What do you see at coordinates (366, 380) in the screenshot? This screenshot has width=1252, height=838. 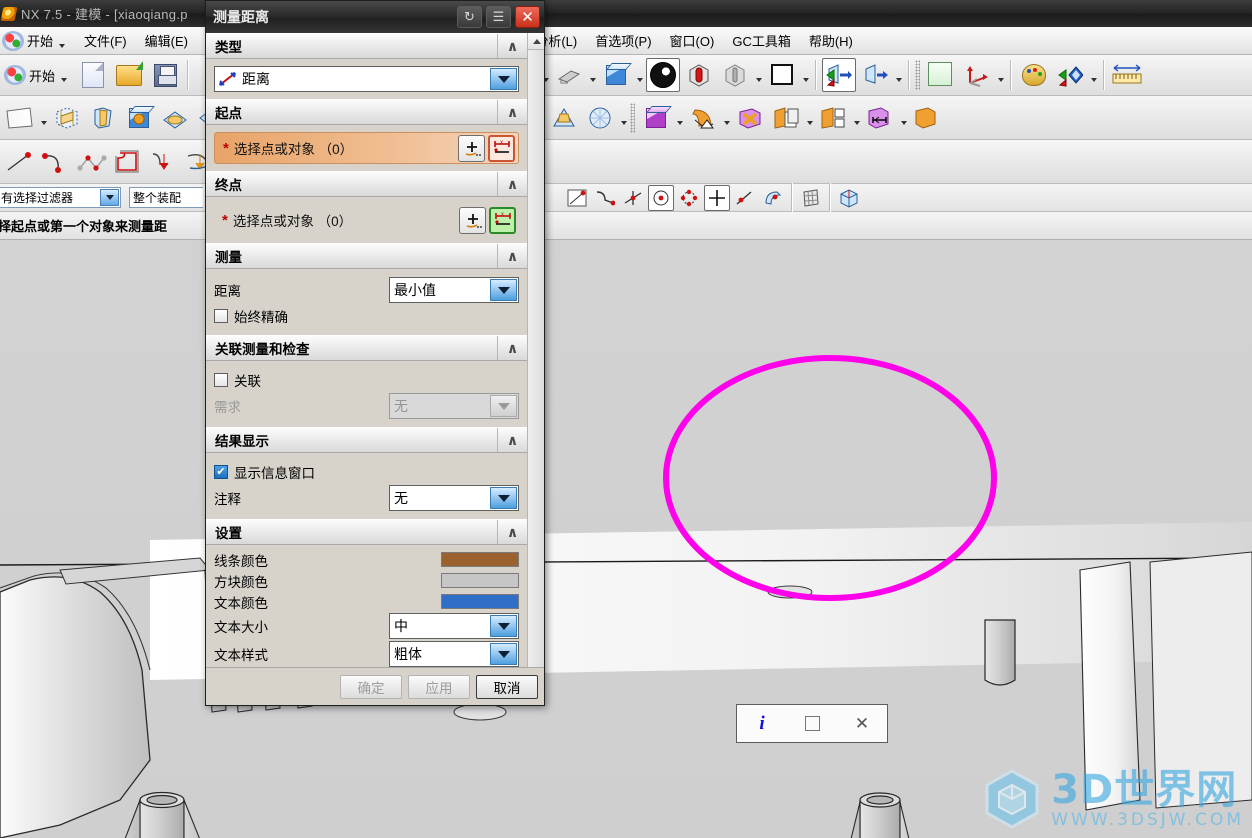 I see `associative-checkbox: 关联` at bounding box center [366, 380].